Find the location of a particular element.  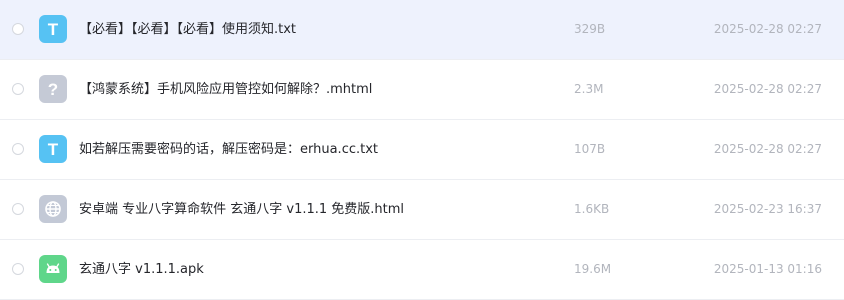

web-file-icon is located at coordinates (53, 209).